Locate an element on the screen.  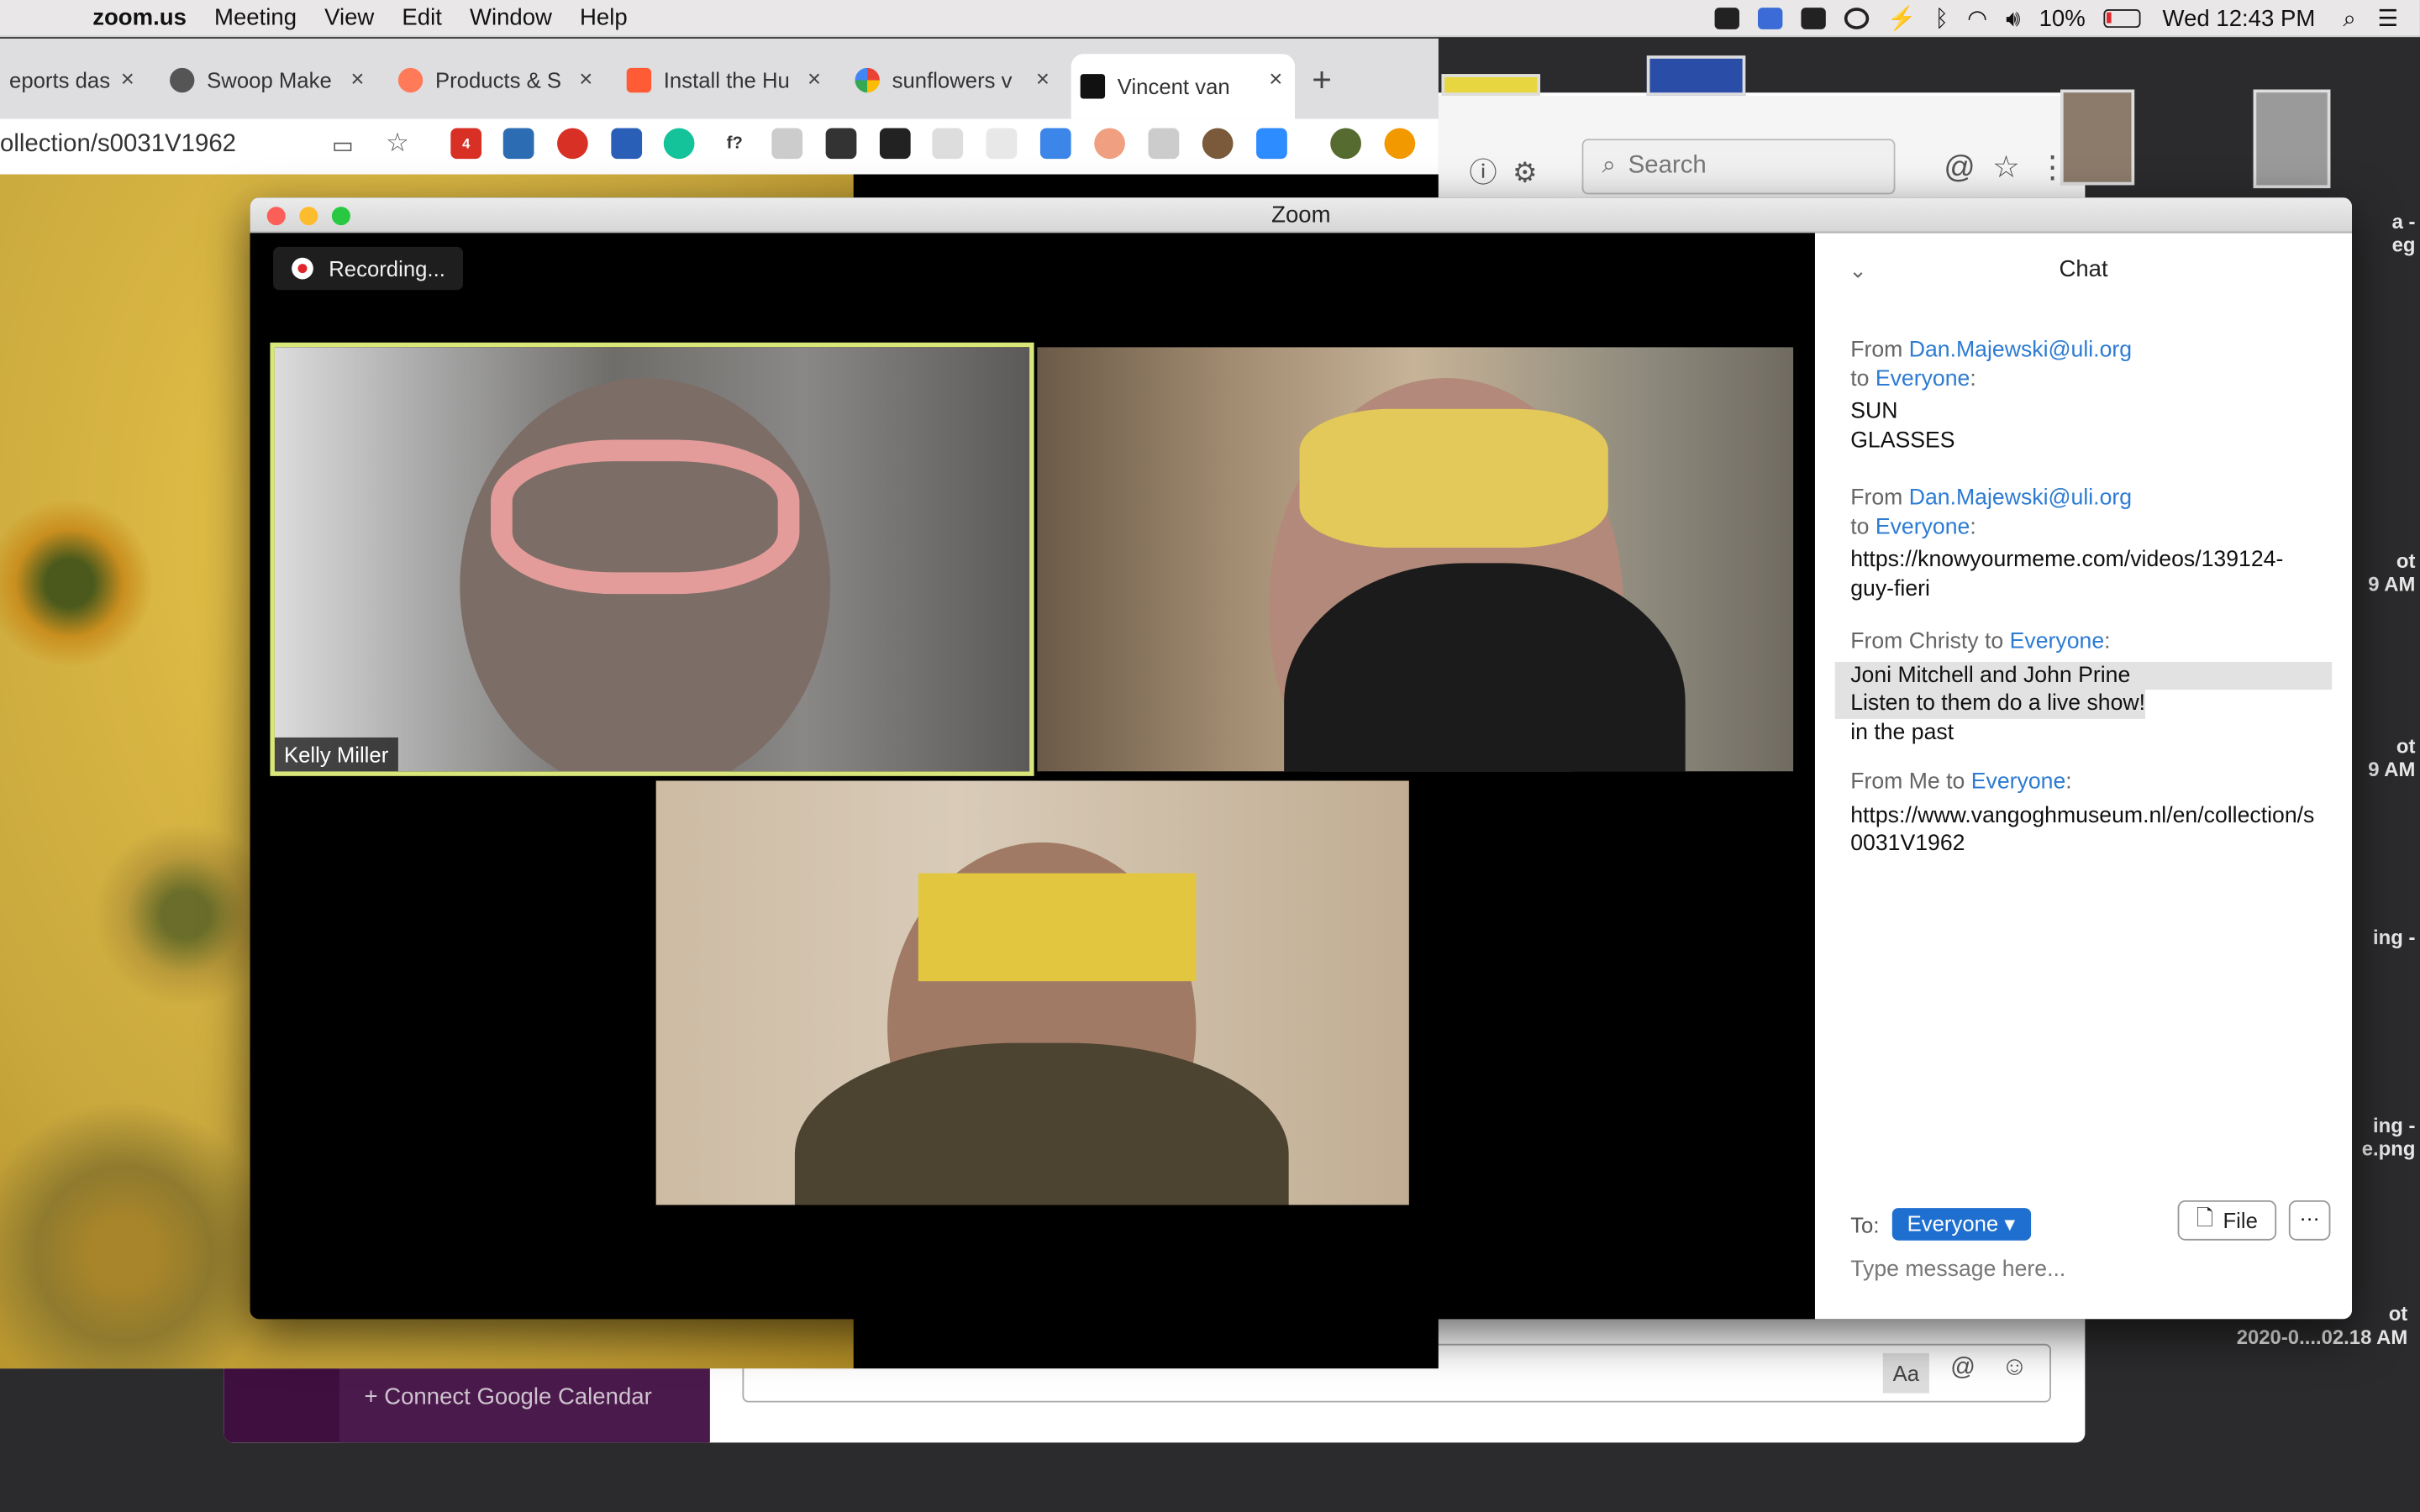
app-menu-name: zoom.us is located at coordinates (139, 18).